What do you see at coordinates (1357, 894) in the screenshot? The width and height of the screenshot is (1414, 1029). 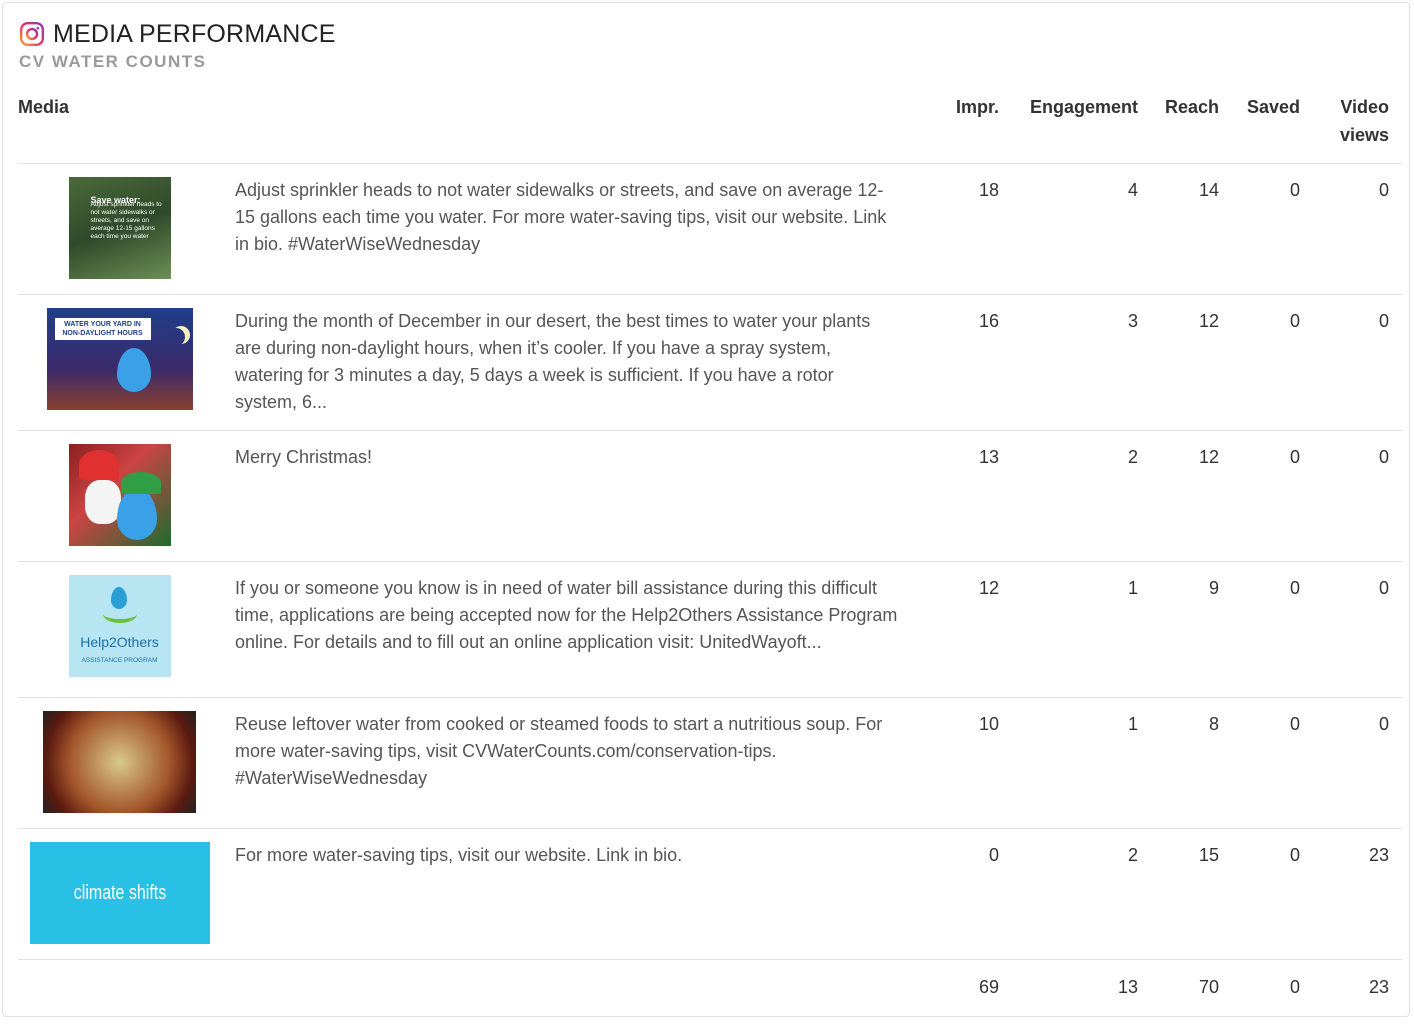 I see `video-views-value: 23` at bounding box center [1357, 894].